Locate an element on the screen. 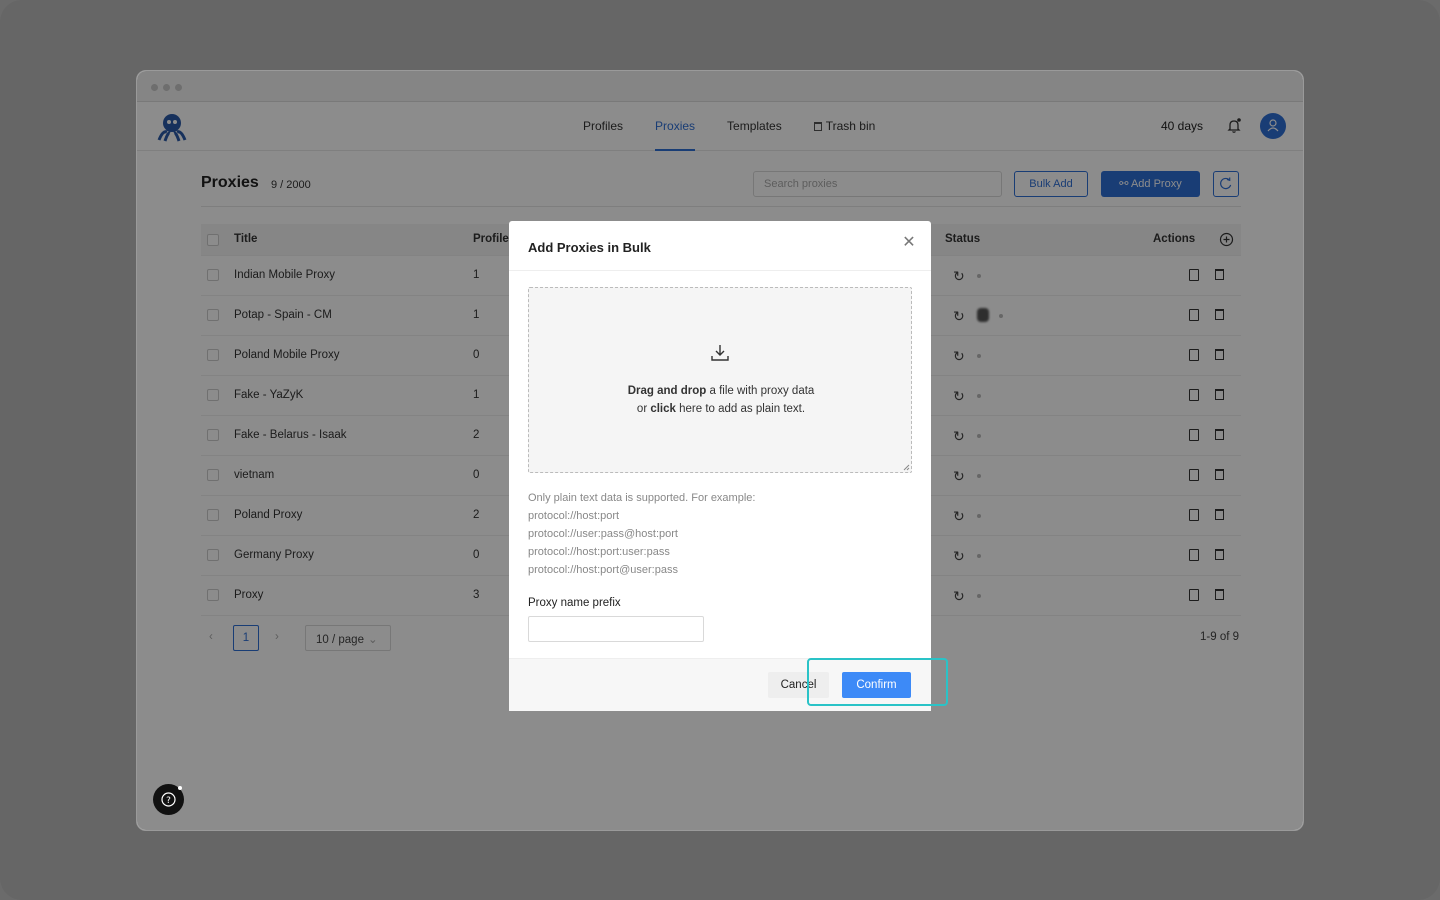  dropzone-bold: Drag and drop is located at coordinates (667, 391).